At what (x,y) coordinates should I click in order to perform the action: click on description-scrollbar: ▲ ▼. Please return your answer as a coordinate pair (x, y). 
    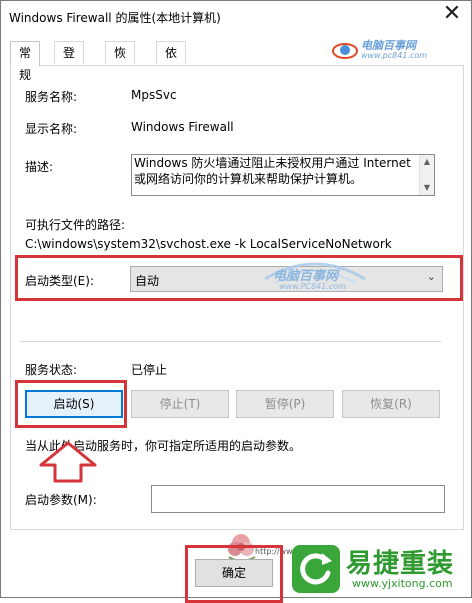
    Looking at the image, I should click on (426, 175).